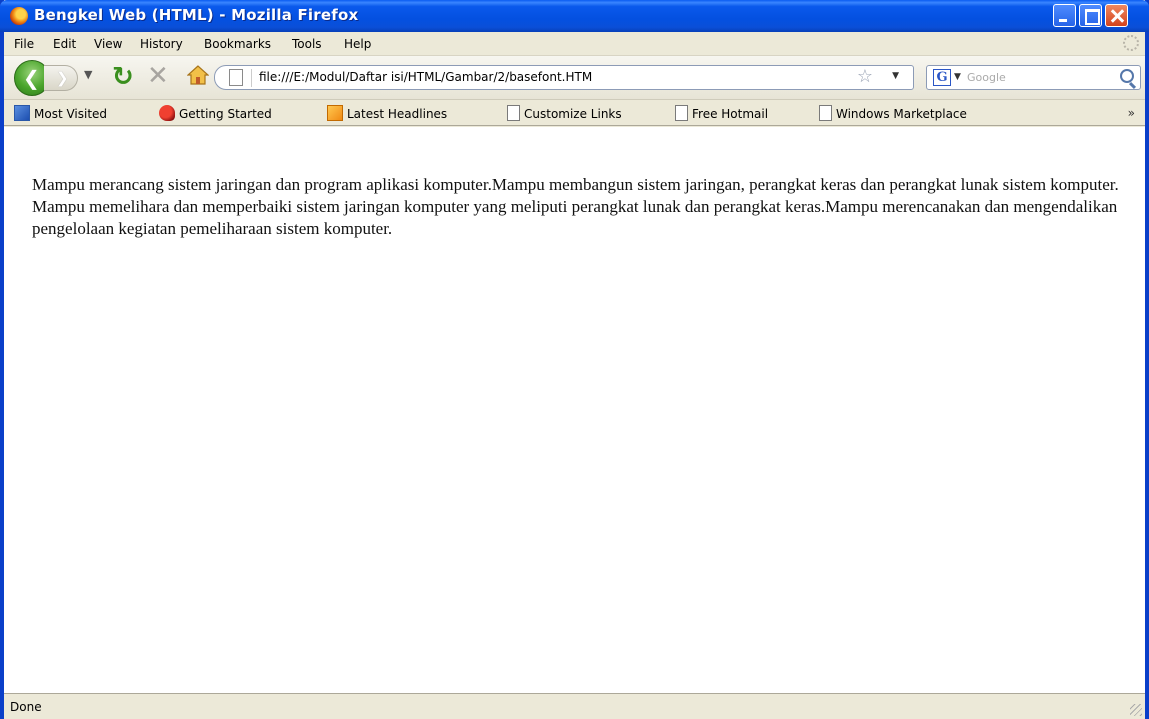  Describe the element at coordinates (108, 44) in the screenshot. I see `menu-view: View` at that location.